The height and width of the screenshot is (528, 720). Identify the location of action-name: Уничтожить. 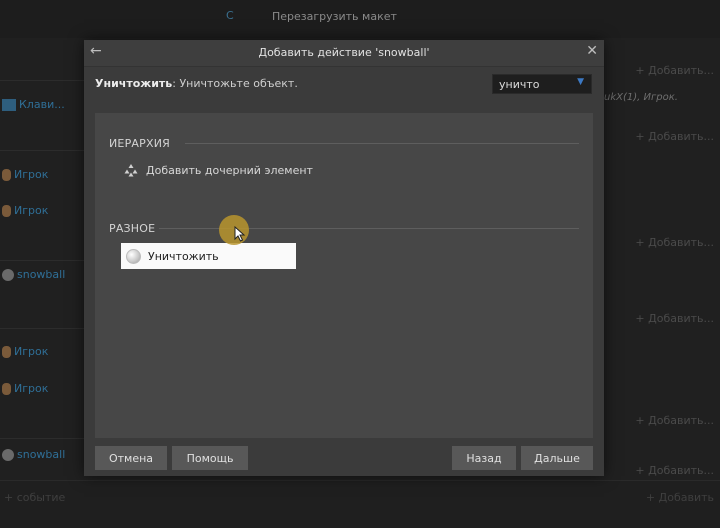
(134, 83).